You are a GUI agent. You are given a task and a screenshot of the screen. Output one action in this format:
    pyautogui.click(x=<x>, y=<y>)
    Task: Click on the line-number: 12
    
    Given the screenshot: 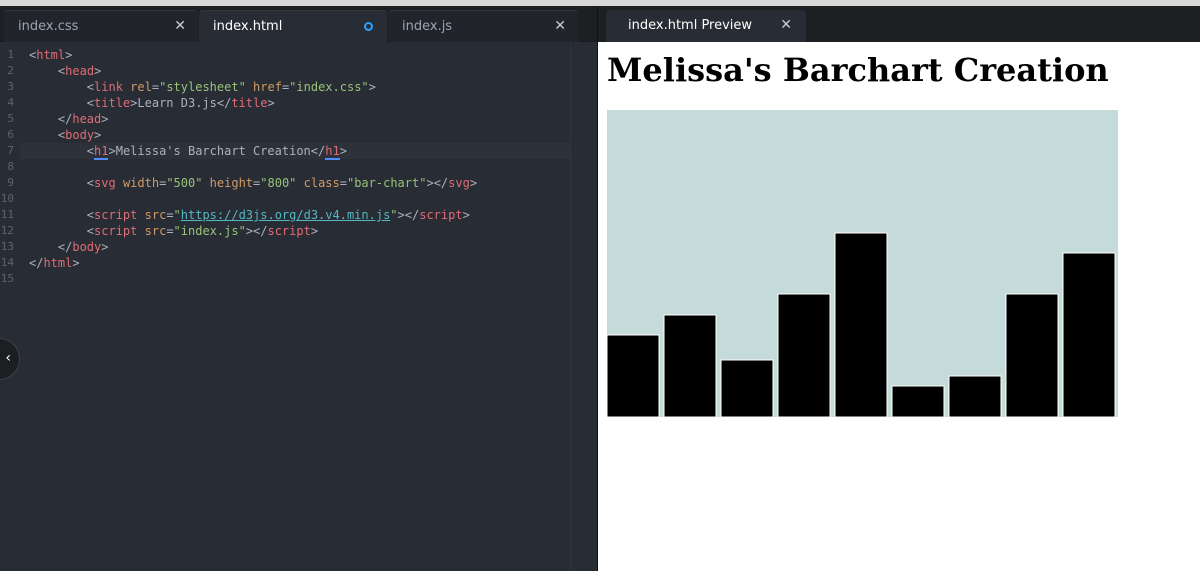 What is the action you would take?
    pyautogui.click(x=7, y=230)
    